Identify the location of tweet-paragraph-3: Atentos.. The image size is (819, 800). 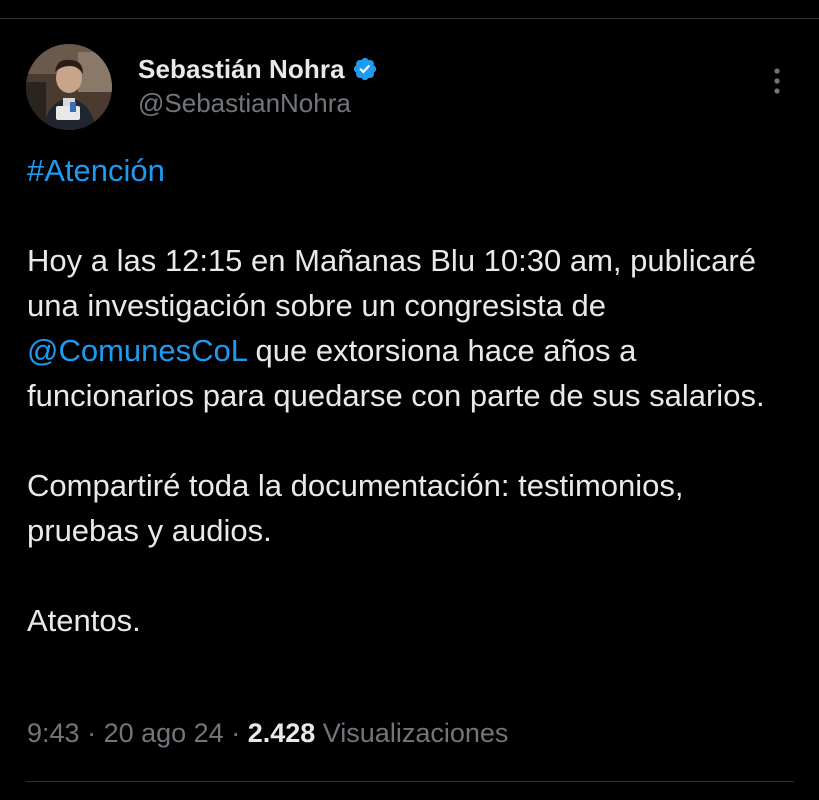
(84, 620).